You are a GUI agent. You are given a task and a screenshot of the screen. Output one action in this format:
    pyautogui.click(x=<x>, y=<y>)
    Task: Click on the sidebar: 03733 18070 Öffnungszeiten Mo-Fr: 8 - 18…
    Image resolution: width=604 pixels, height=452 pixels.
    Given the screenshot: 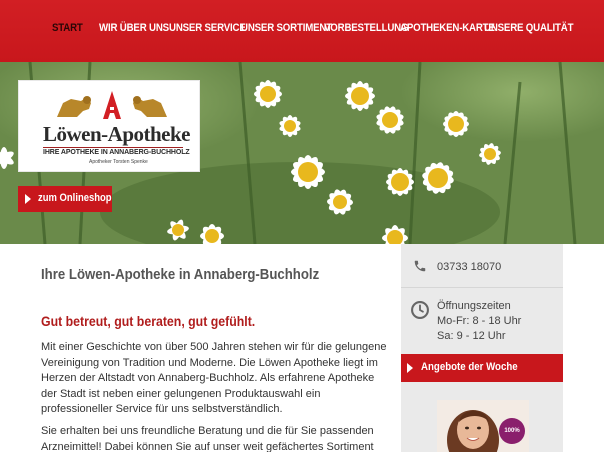 What is the action you would take?
    pyautogui.click(x=482, y=348)
    